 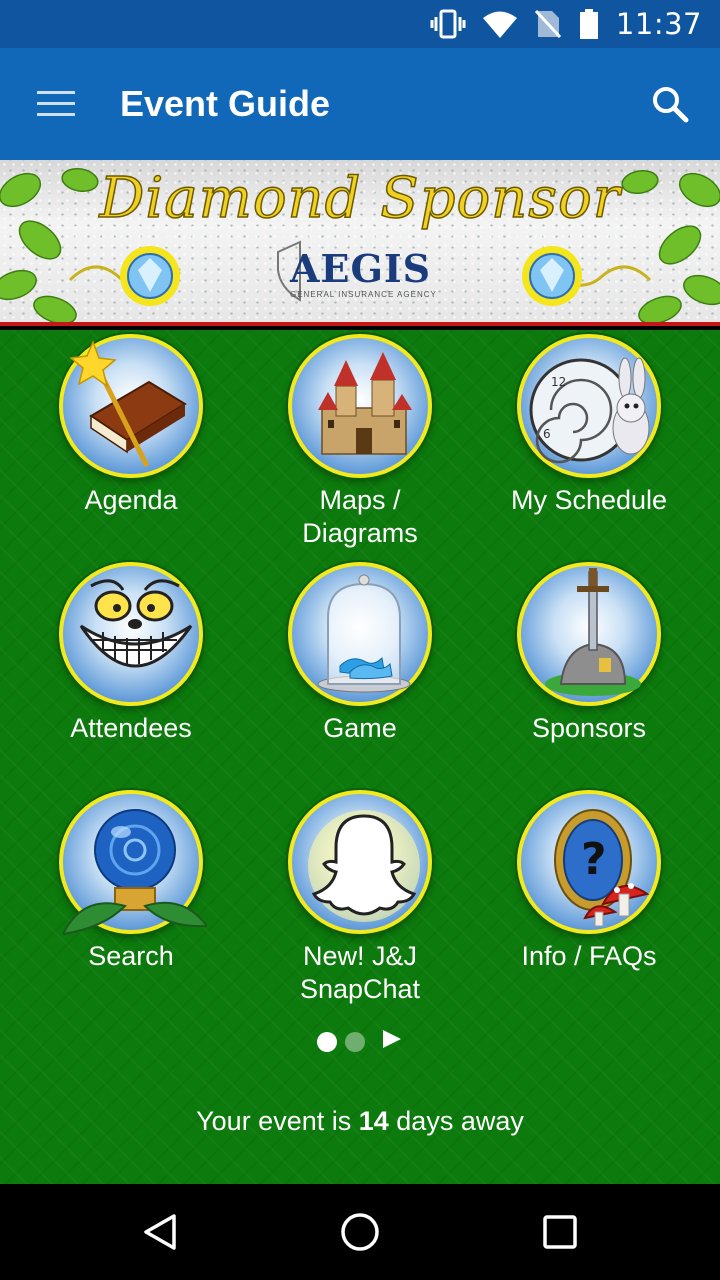 I want to click on tile-game: Game, so click(x=360, y=653).